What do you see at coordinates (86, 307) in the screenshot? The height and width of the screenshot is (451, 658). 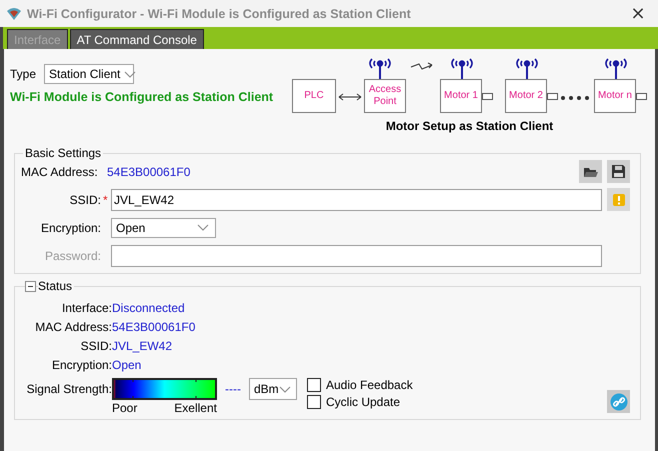 I see `status-label: Interface:` at bounding box center [86, 307].